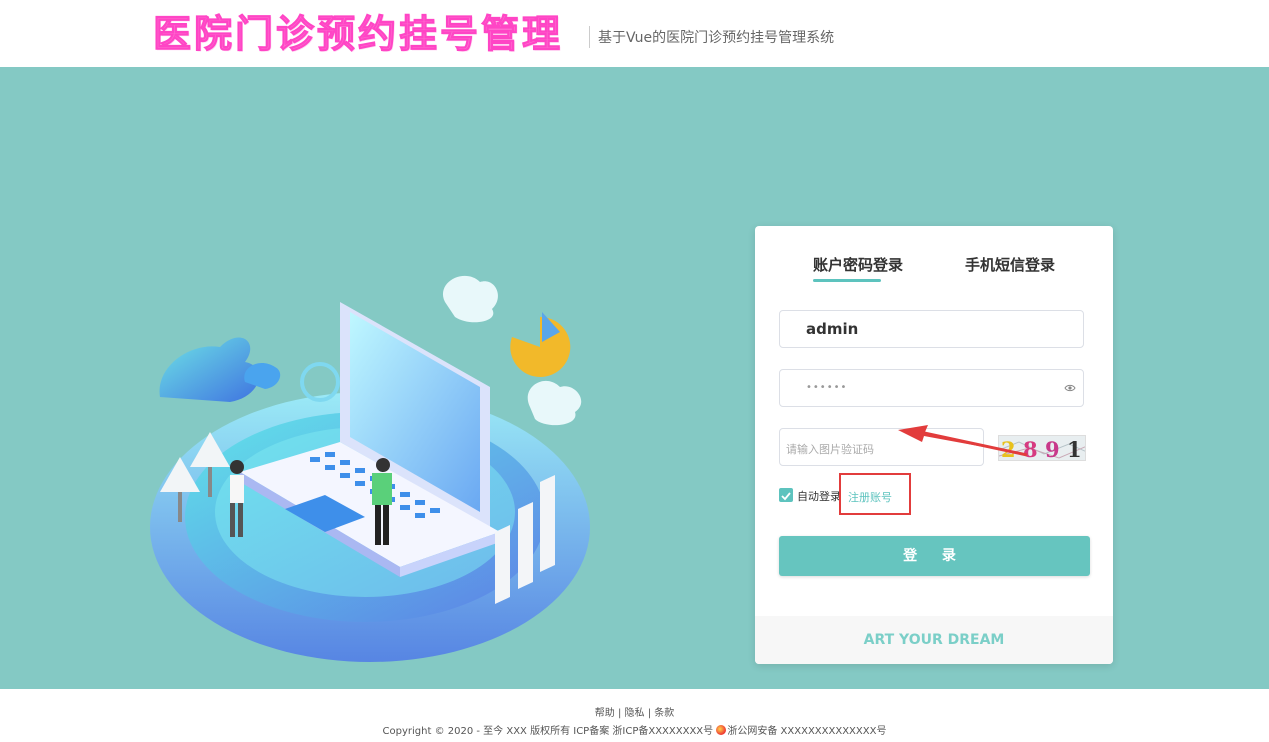 The image size is (1269, 742). What do you see at coordinates (664, 713) in the screenshot?
I see `footer-link-terms: 条款` at bounding box center [664, 713].